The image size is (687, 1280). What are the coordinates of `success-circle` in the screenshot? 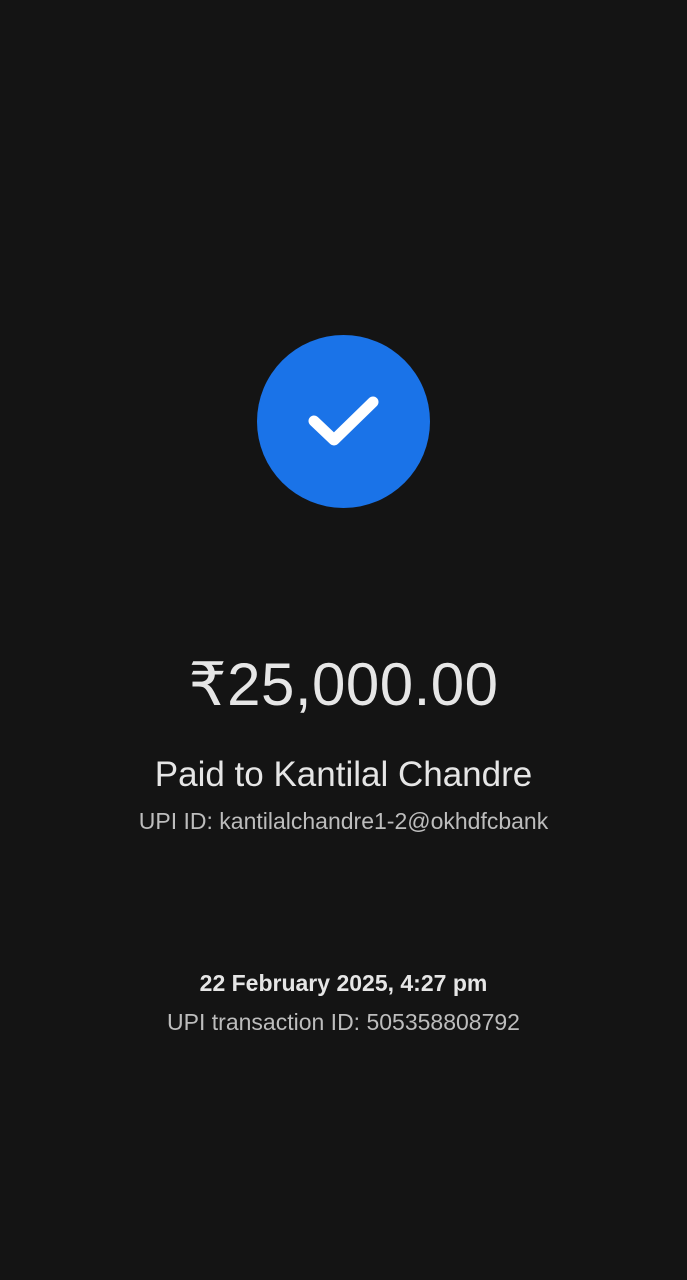 It's located at (343, 421).